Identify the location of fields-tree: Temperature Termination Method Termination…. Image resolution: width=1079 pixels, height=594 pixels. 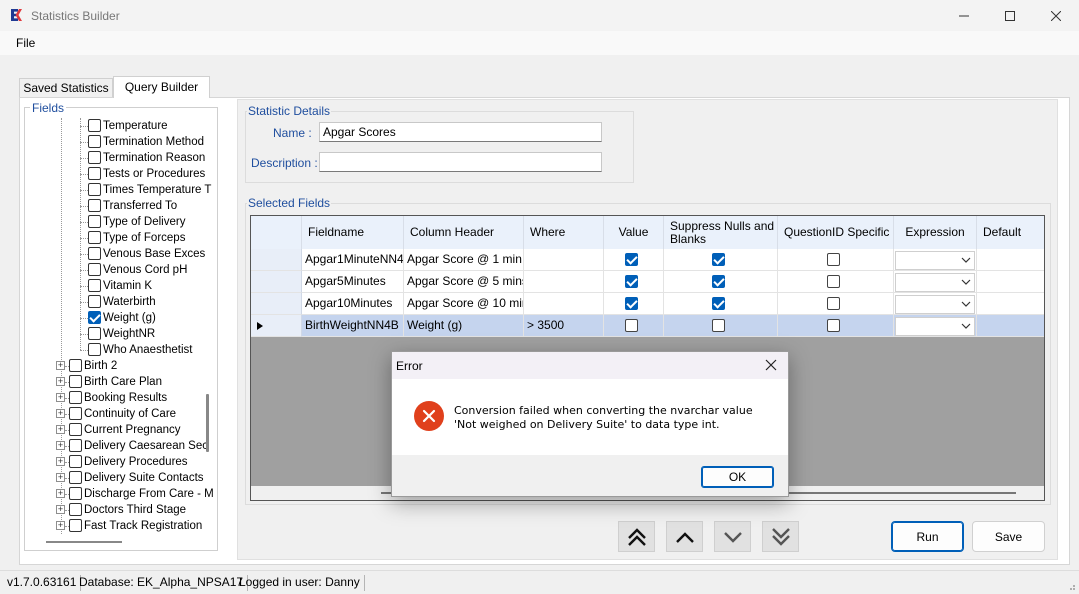
(121, 327).